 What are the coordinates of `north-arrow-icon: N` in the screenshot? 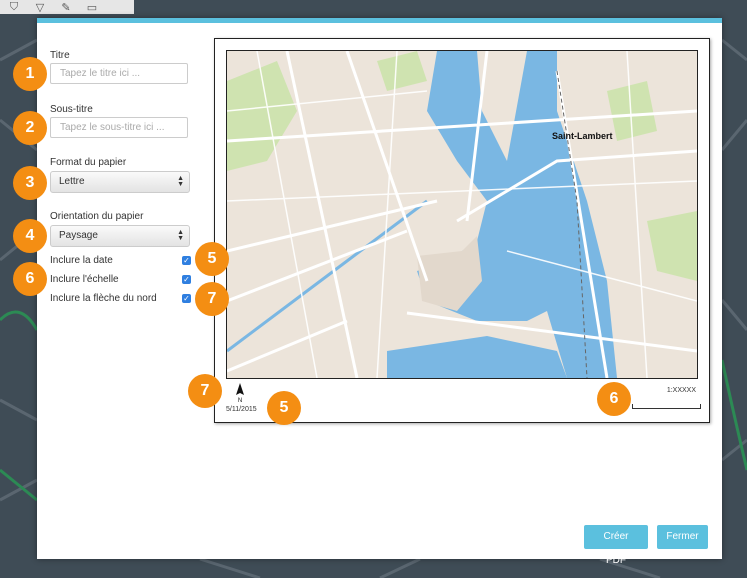 It's located at (240, 393).